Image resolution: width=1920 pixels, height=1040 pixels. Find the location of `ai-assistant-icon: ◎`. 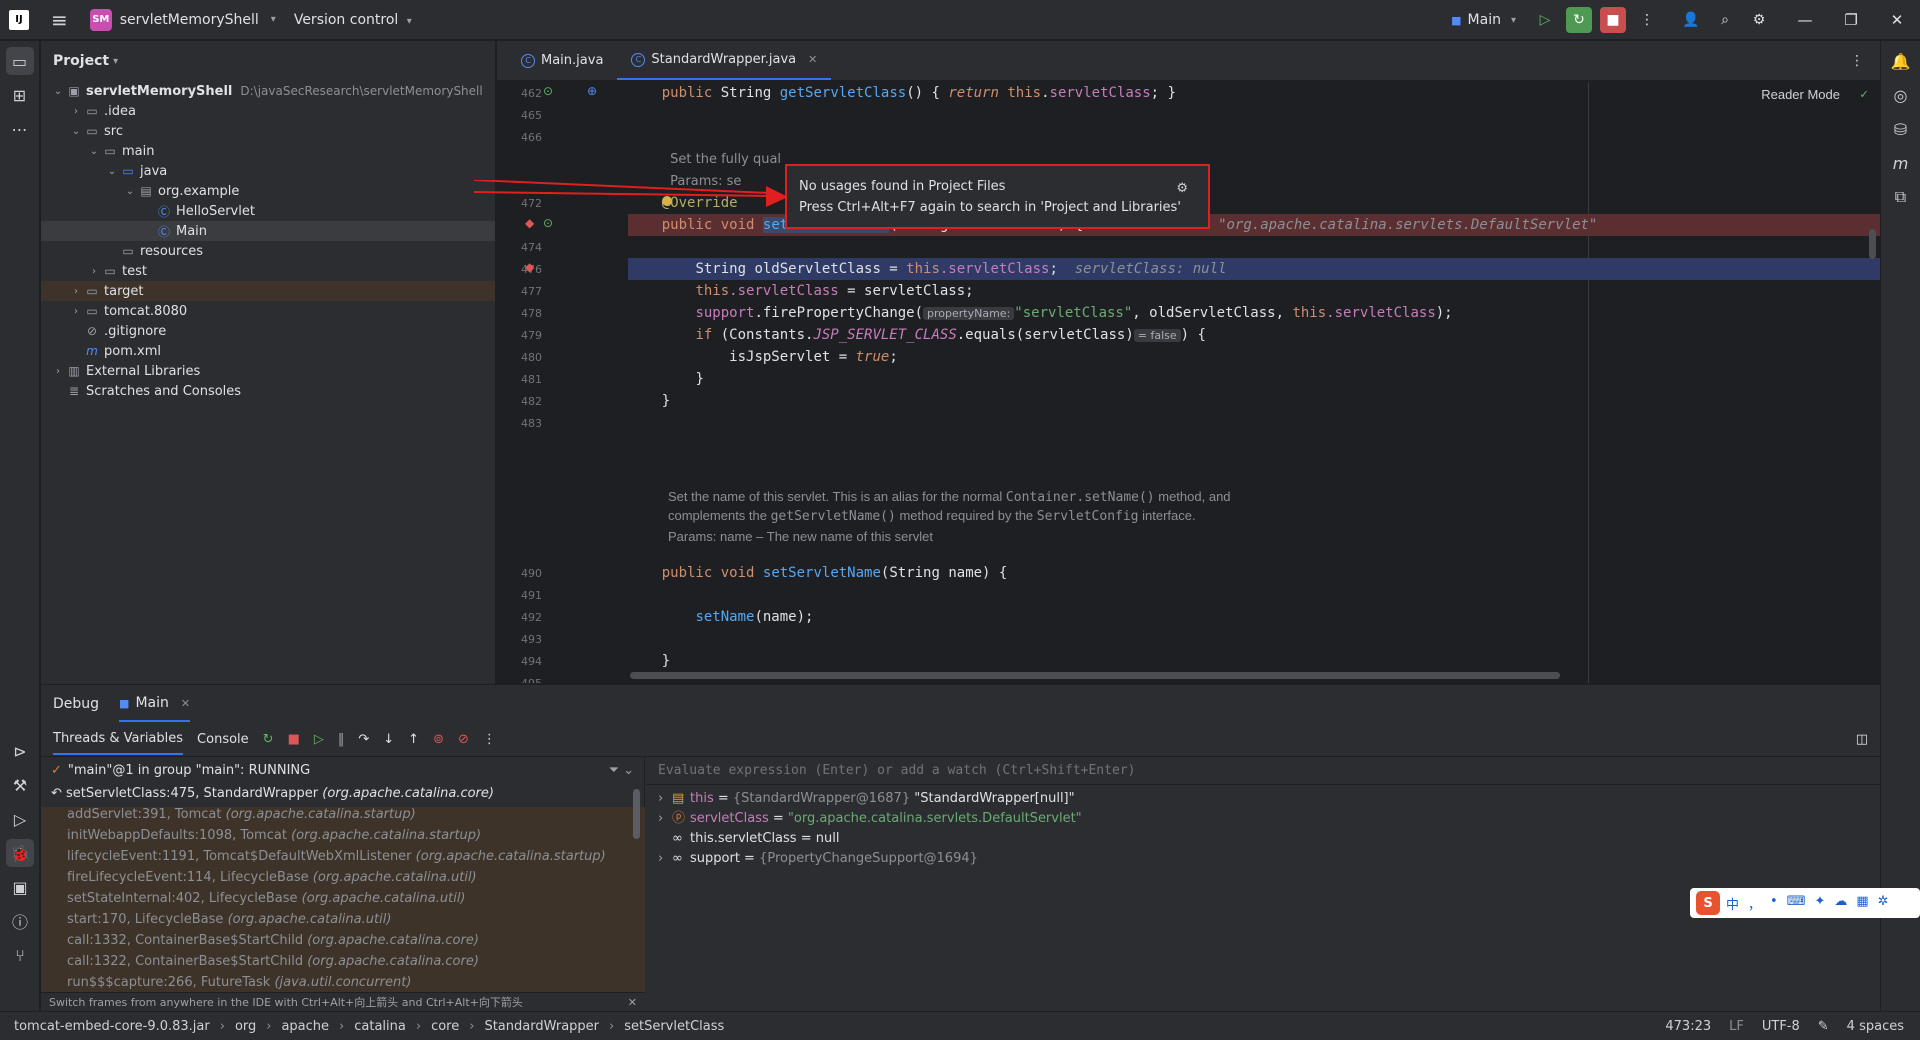

ai-assistant-icon: ◎ is located at coordinates (1901, 95).